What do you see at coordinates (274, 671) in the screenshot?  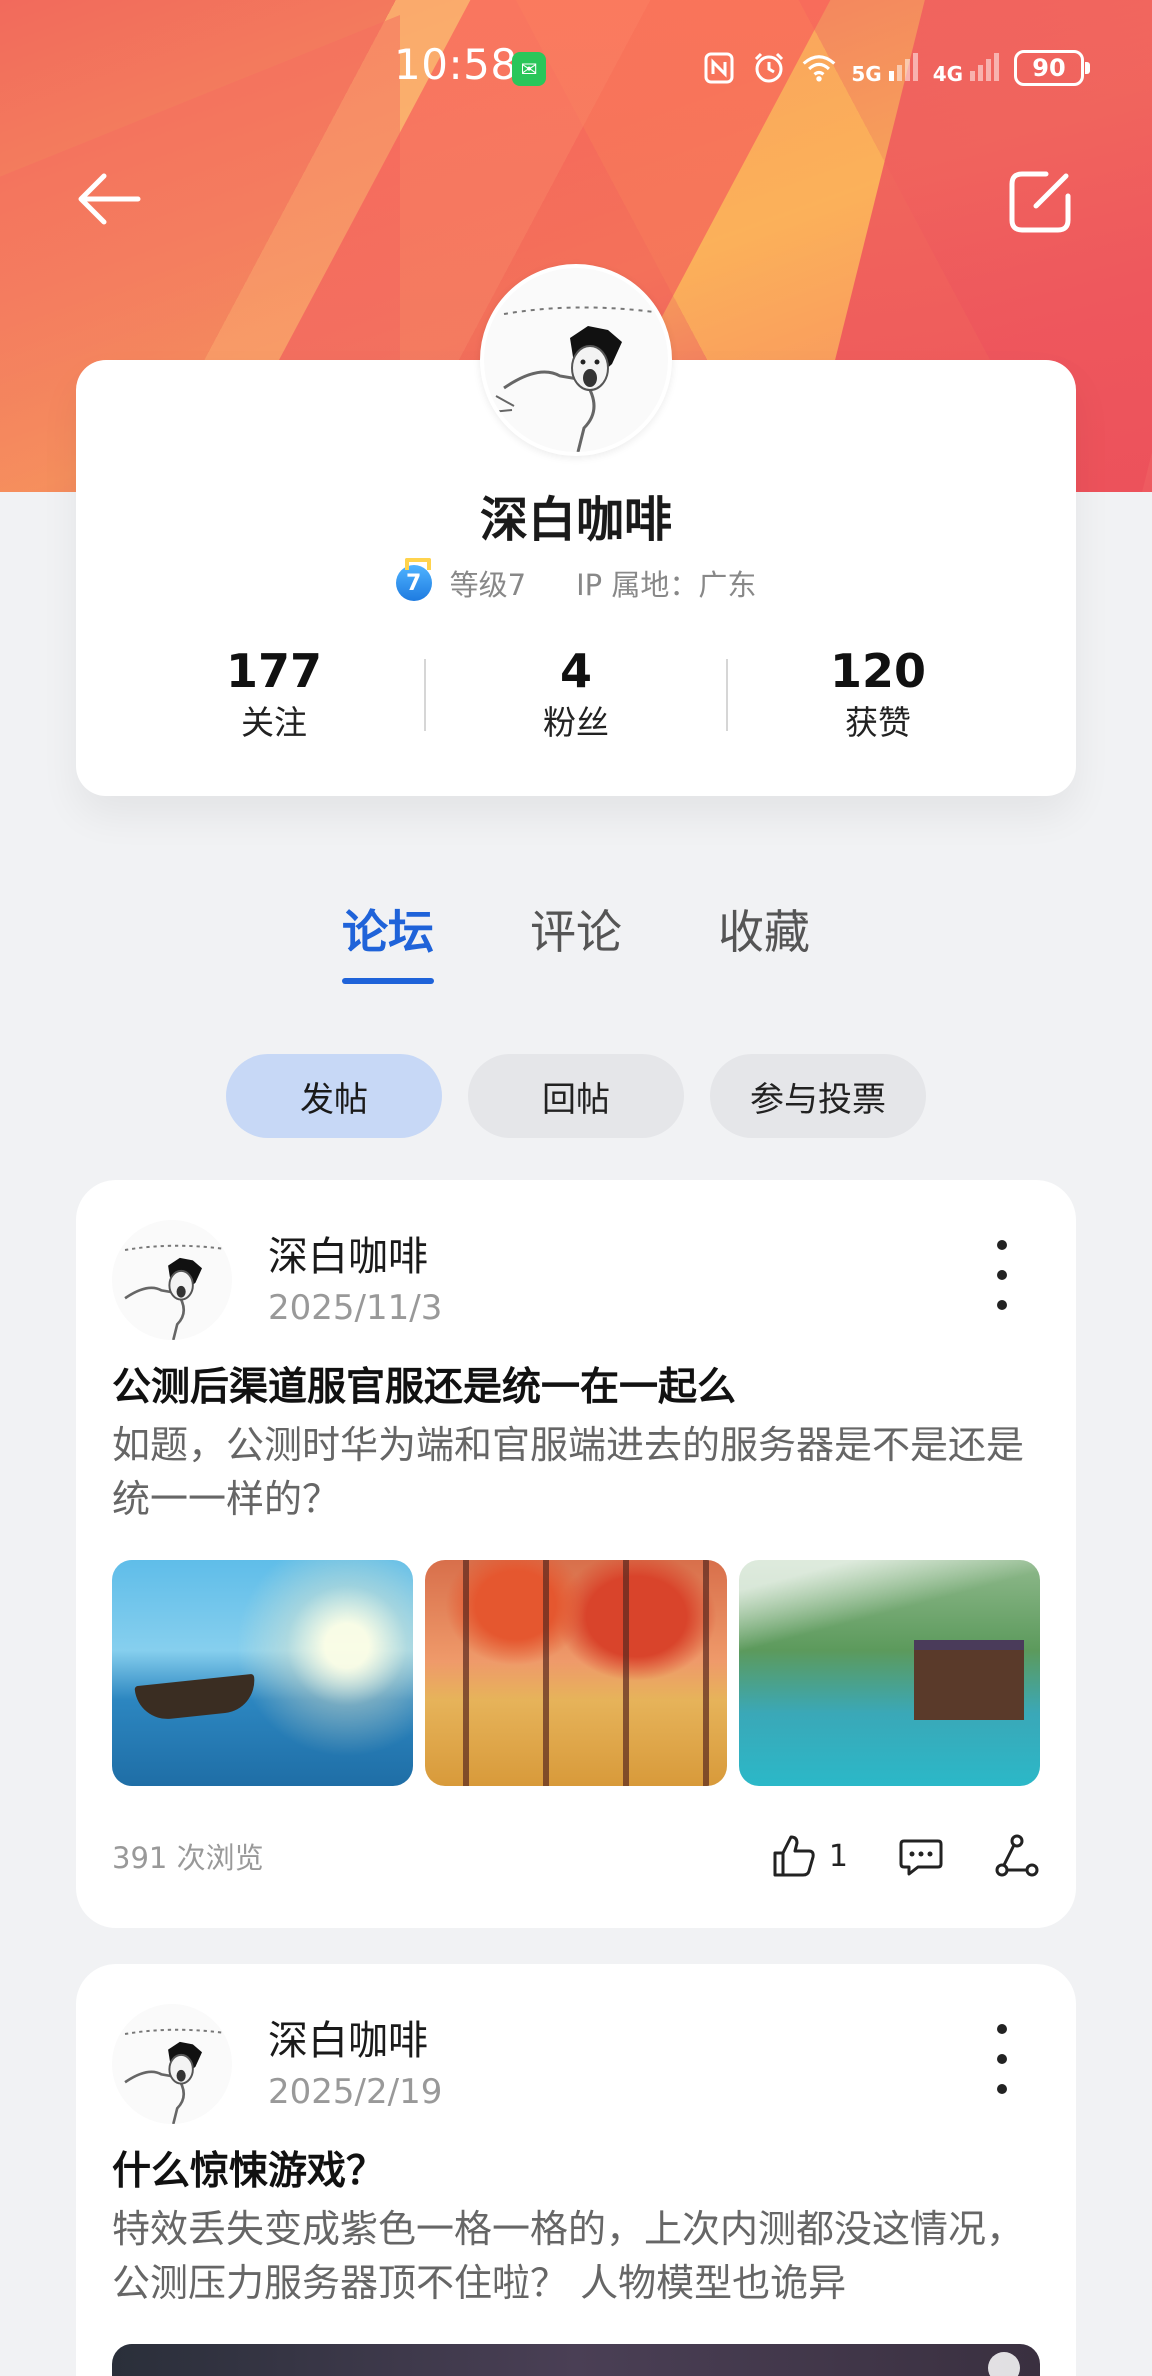 I see `stat-value: 177` at bounding box center [274, 671].